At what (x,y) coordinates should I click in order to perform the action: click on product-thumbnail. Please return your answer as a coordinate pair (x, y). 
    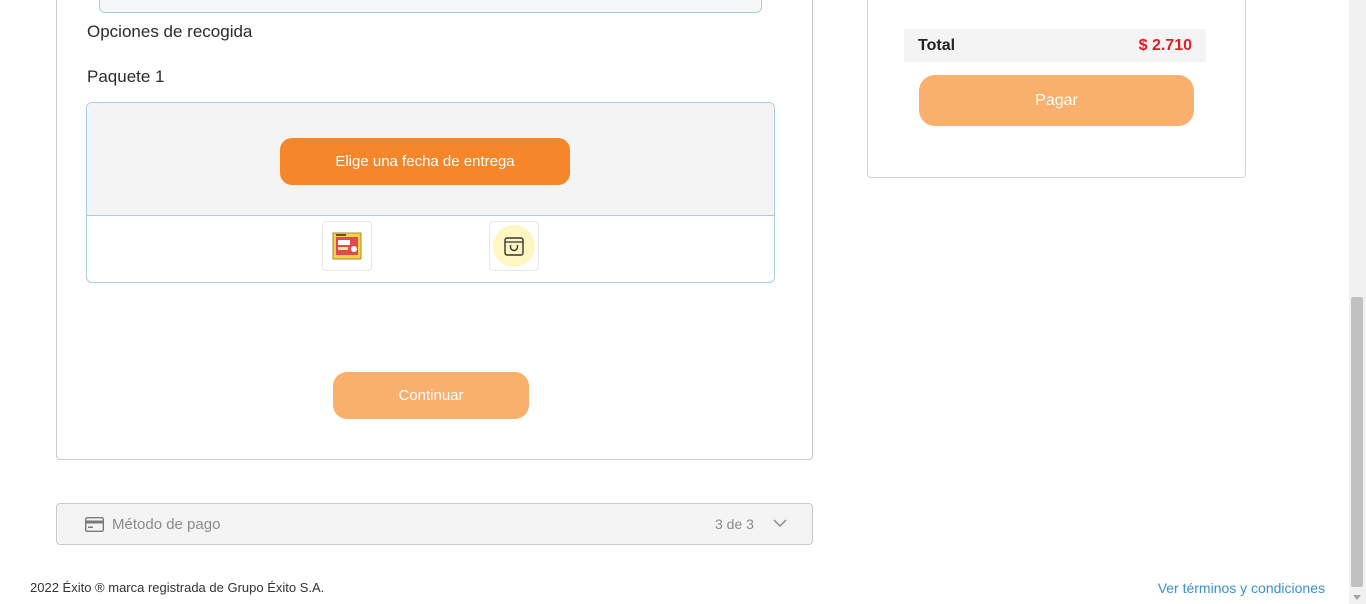
    Looking at the image, I should click on (347, 246).